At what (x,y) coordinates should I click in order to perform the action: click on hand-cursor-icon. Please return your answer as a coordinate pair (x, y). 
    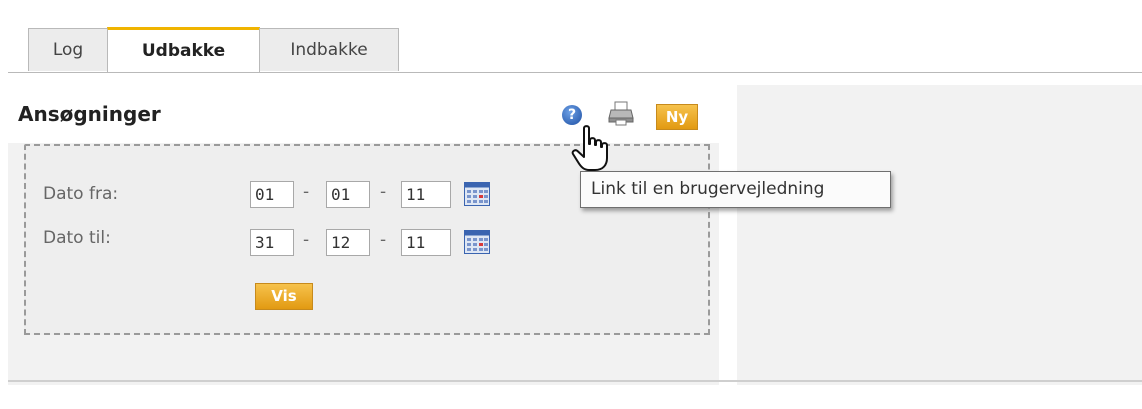
    Looking at the image, I should click on (589, 148).